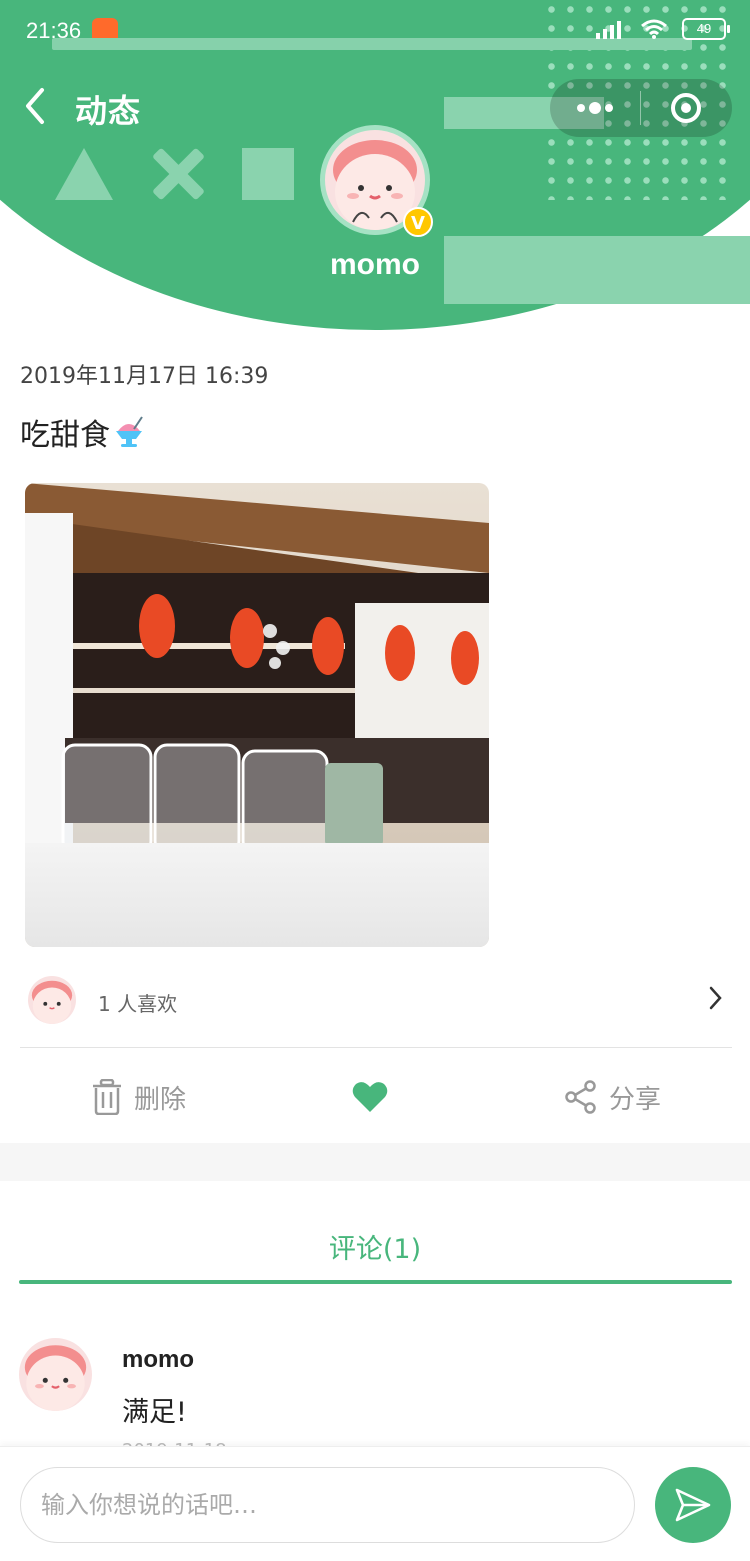  I want to click on wifi-icon, so click(654, 29).